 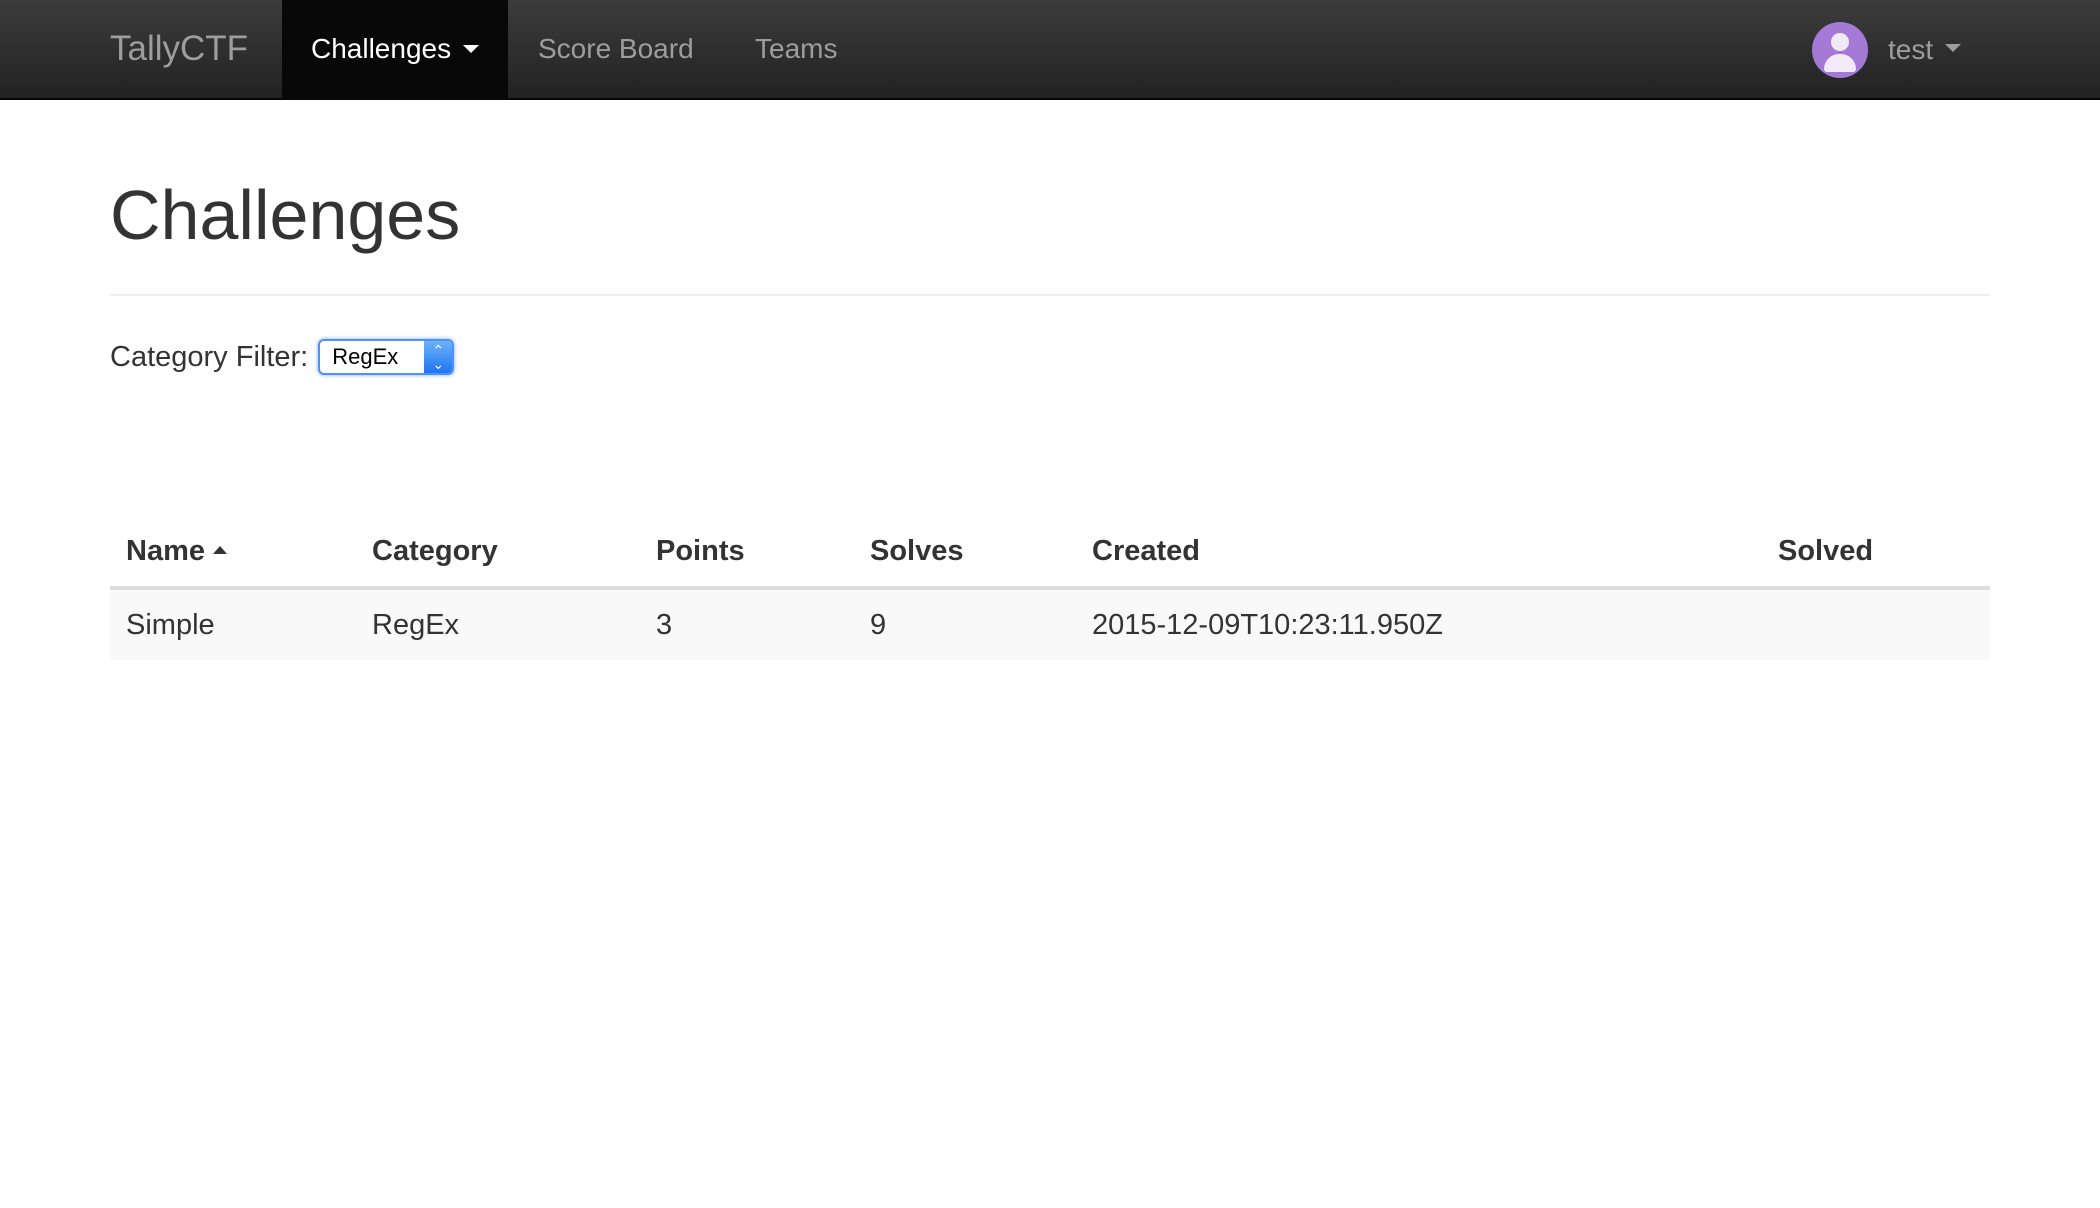 What do you see at coordinates (1887, 50) in the screenshot?
I see `user-menu-dropdown: test` at bounding box center [1887, 50].